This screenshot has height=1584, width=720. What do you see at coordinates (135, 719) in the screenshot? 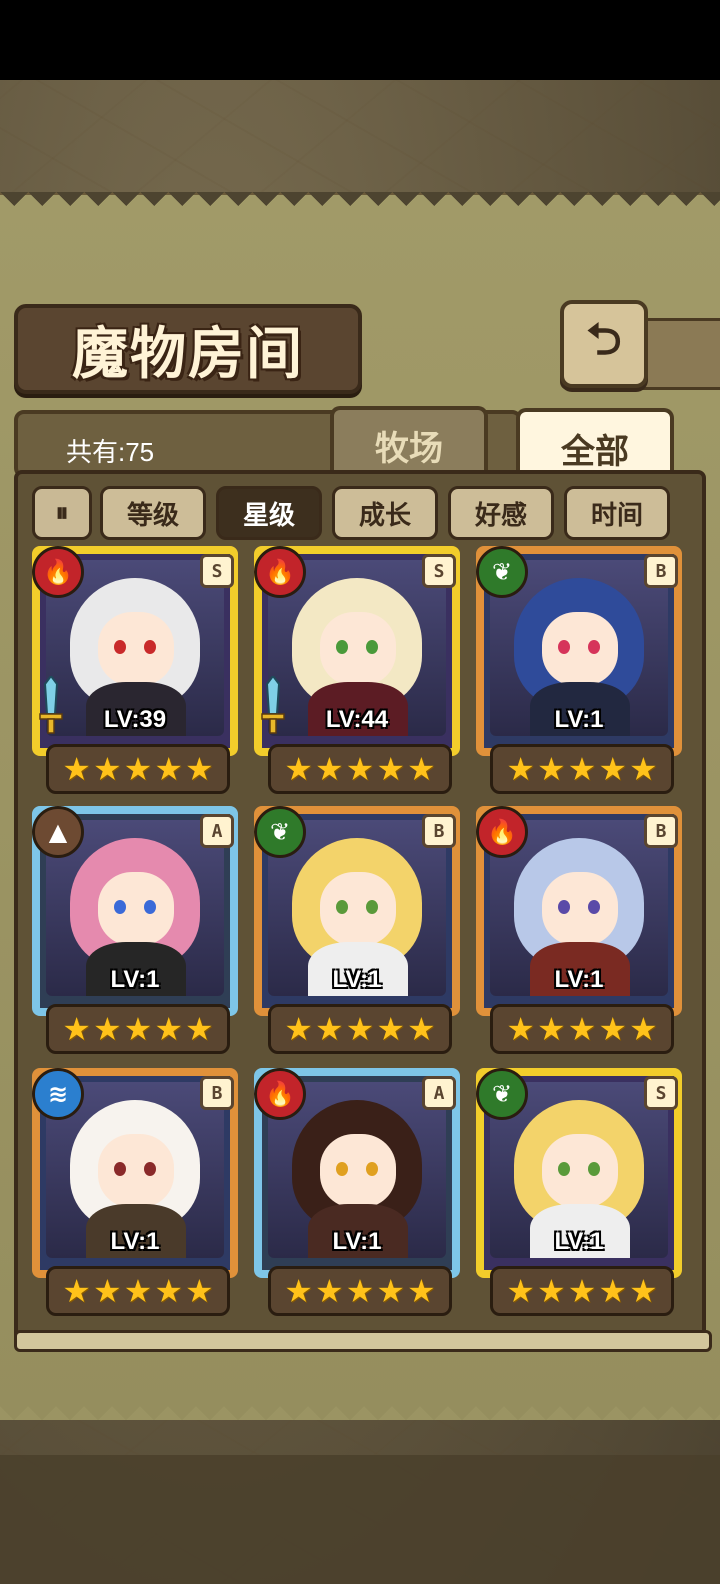
I see `monster-level: LV:39` at bounding box center [135, 719].